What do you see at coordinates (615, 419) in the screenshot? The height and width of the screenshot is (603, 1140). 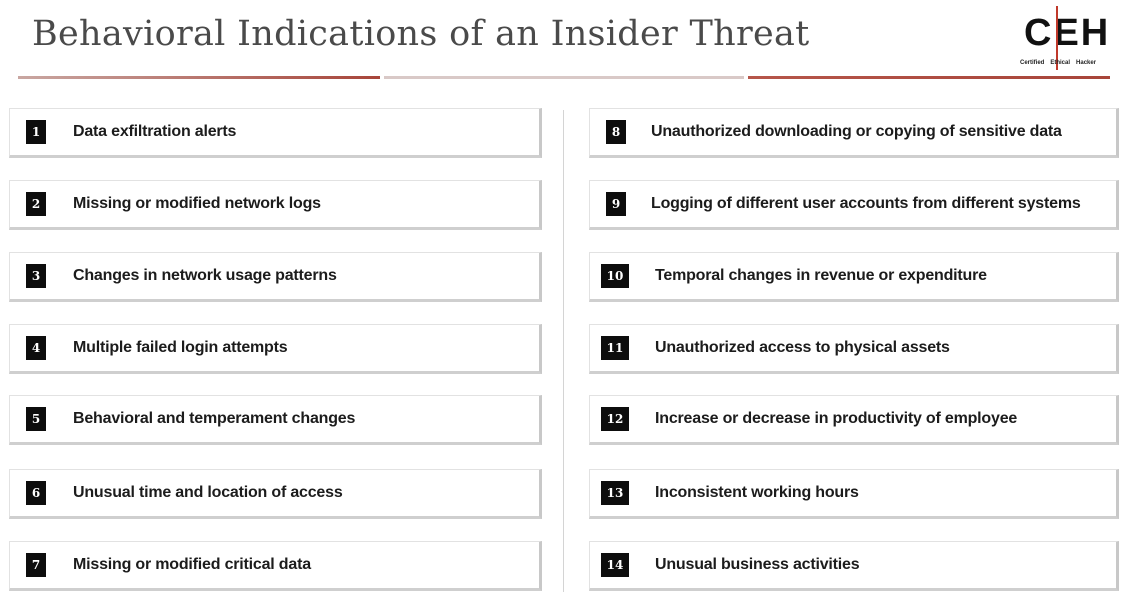 I see `item-number-badge: 12` at bounding box center [615, 419].